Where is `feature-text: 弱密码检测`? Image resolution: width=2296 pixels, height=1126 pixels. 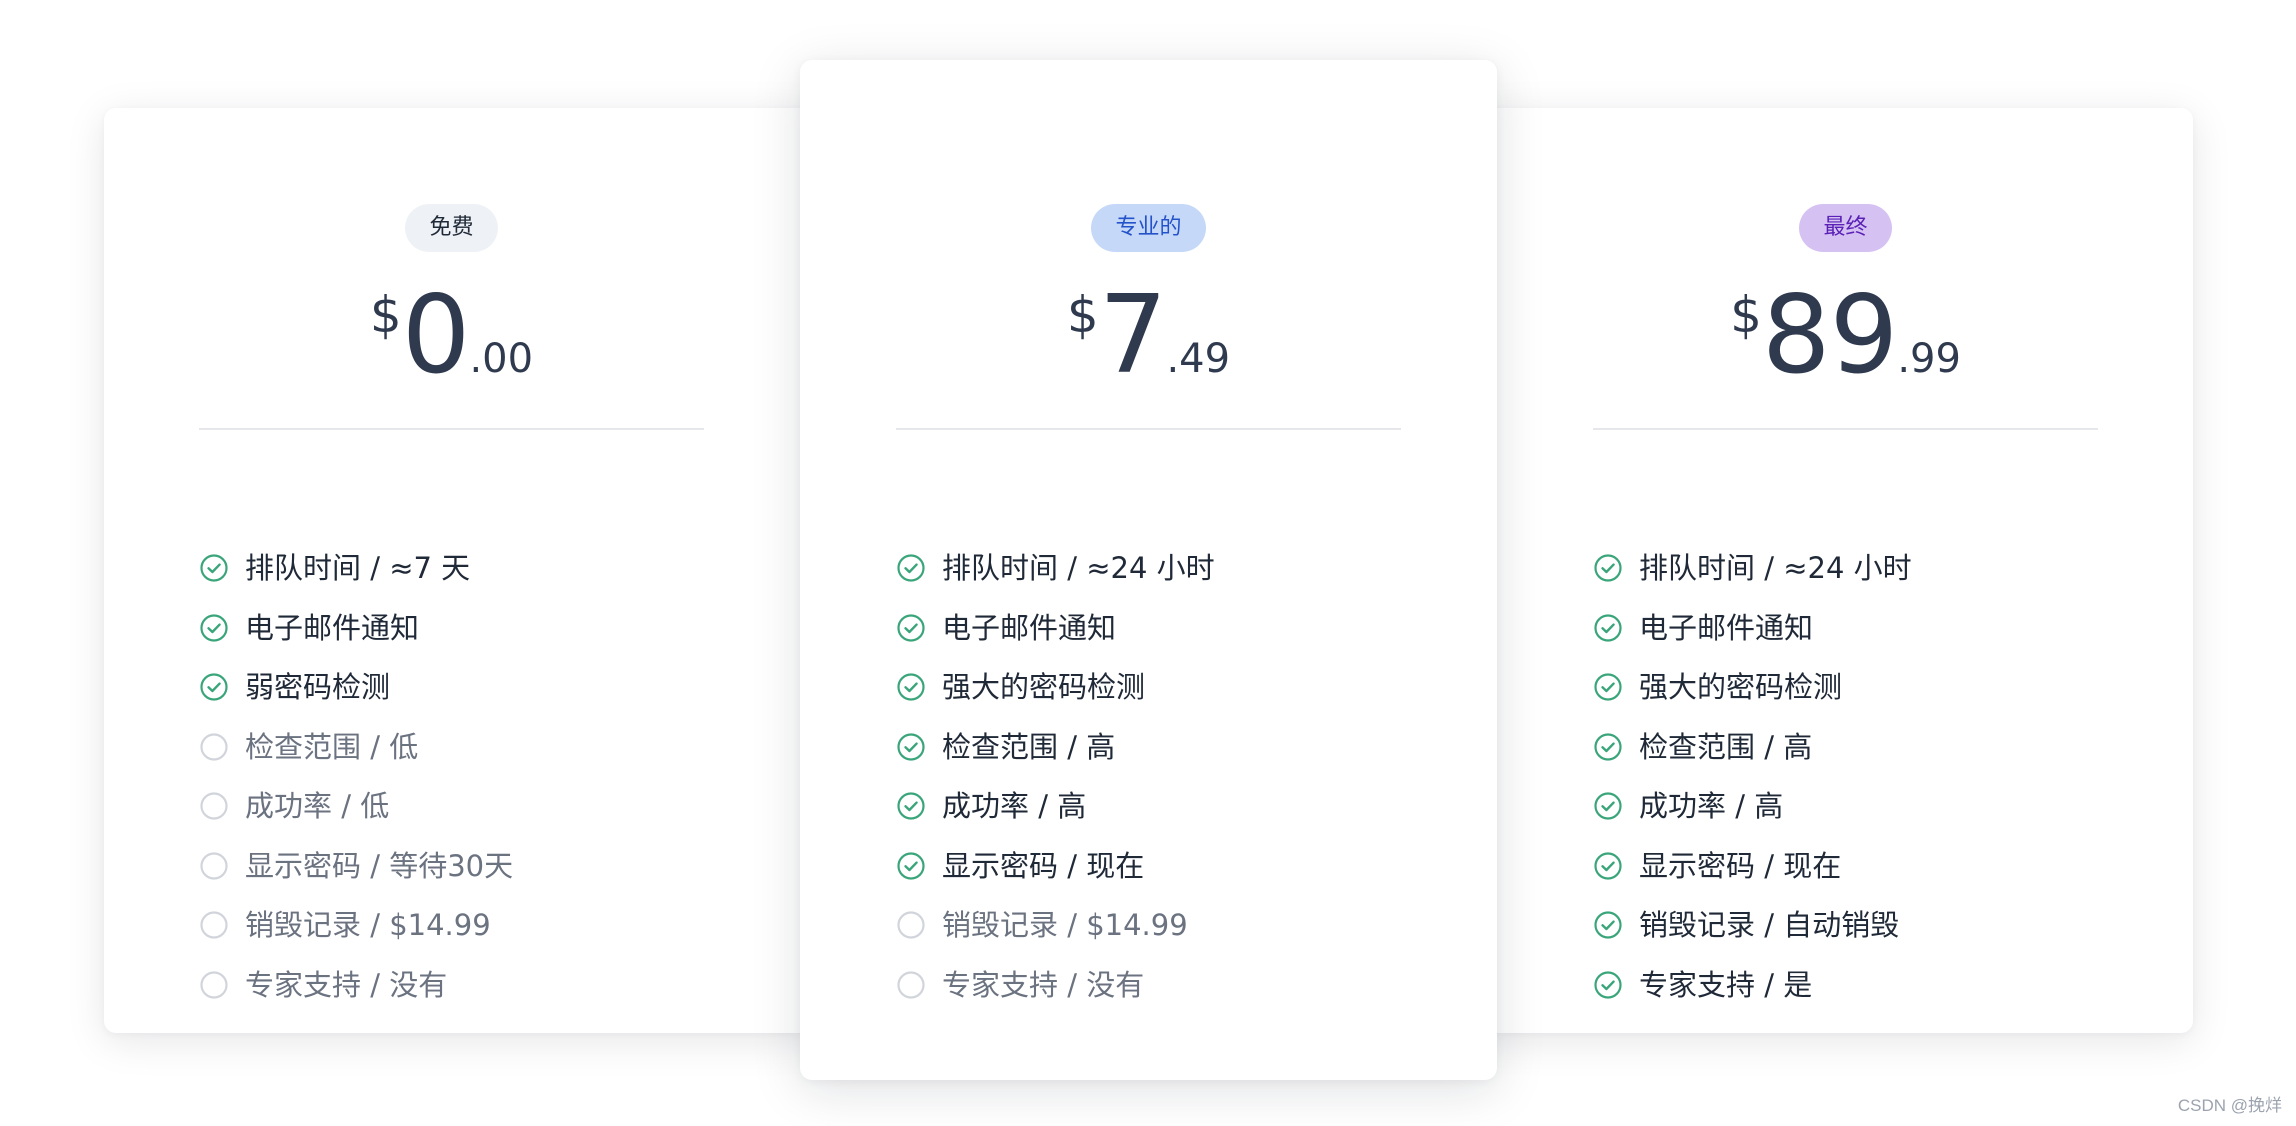
feature-text: 弱密码检测 is located at coordinates (318, 687).